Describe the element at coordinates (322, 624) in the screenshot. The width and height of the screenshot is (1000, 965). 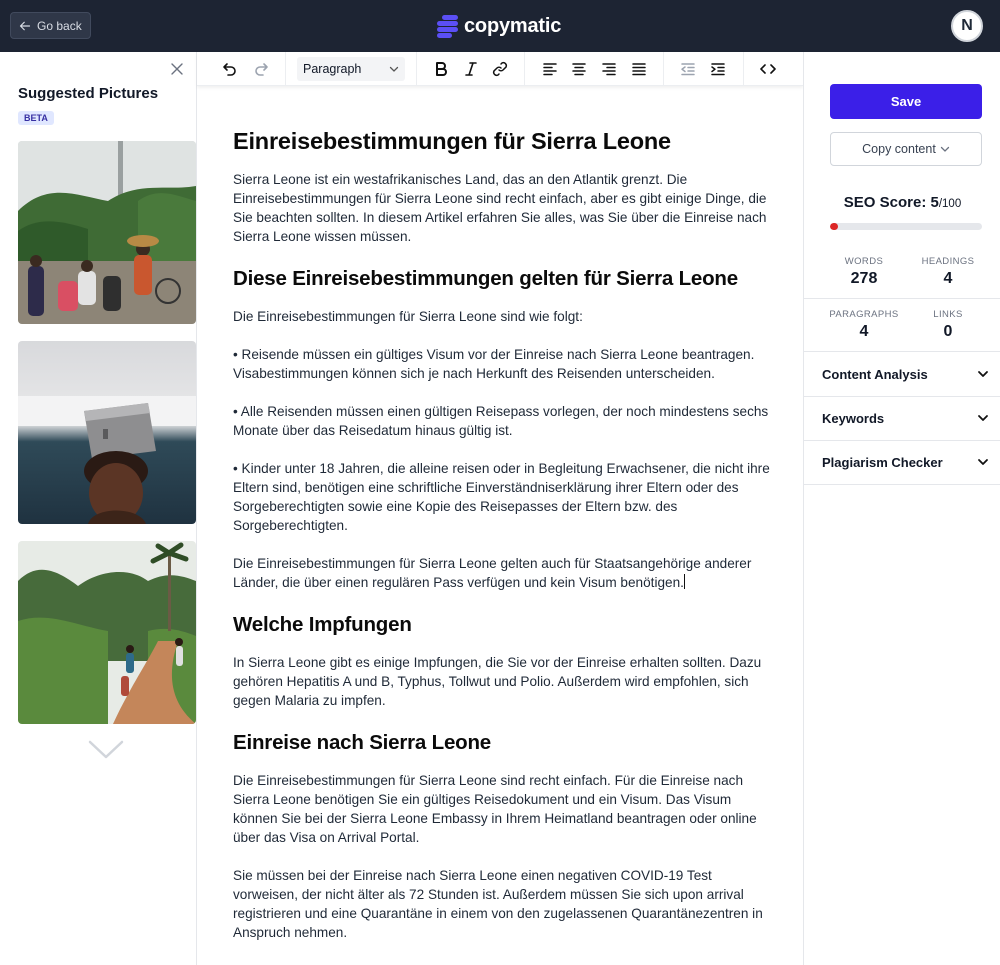
I see `heading: Welche Impfungen` at that location.